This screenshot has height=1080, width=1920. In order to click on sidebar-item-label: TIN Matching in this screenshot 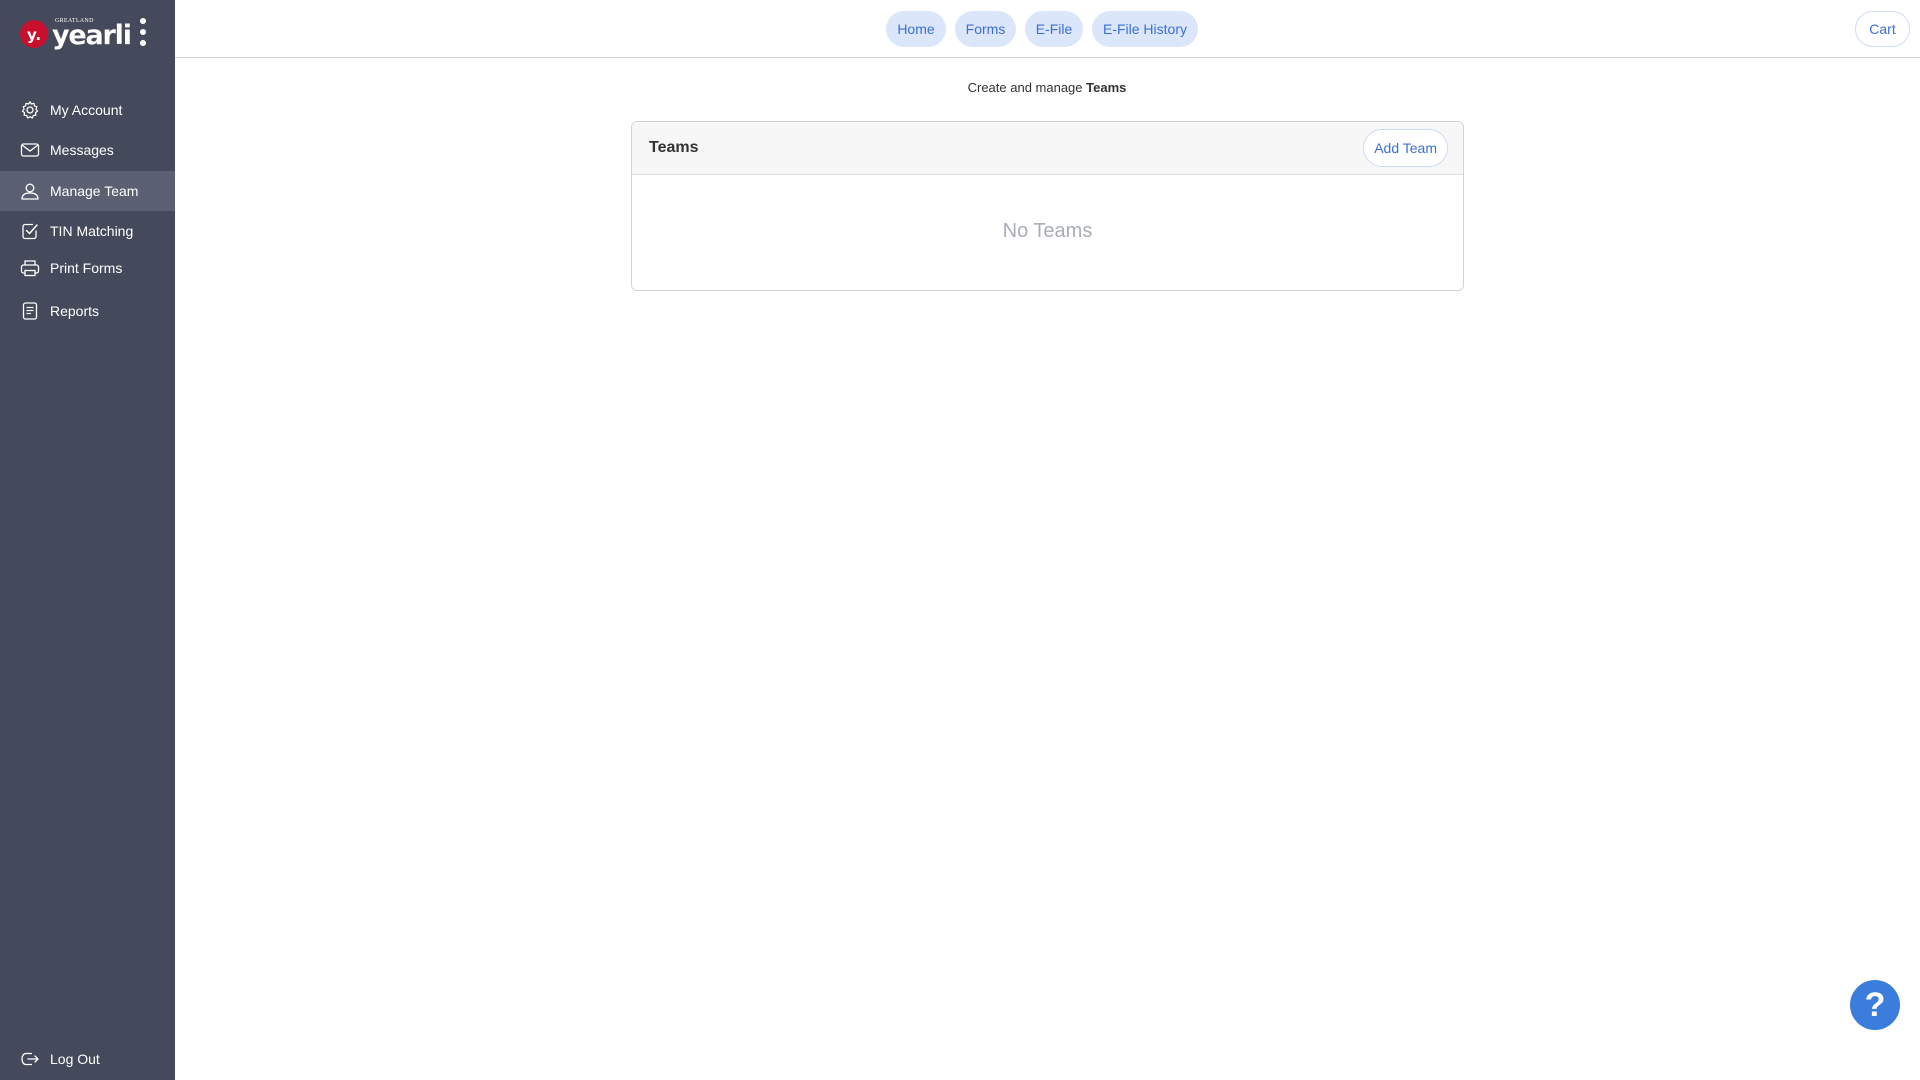, I will do `click(92, 231)`.